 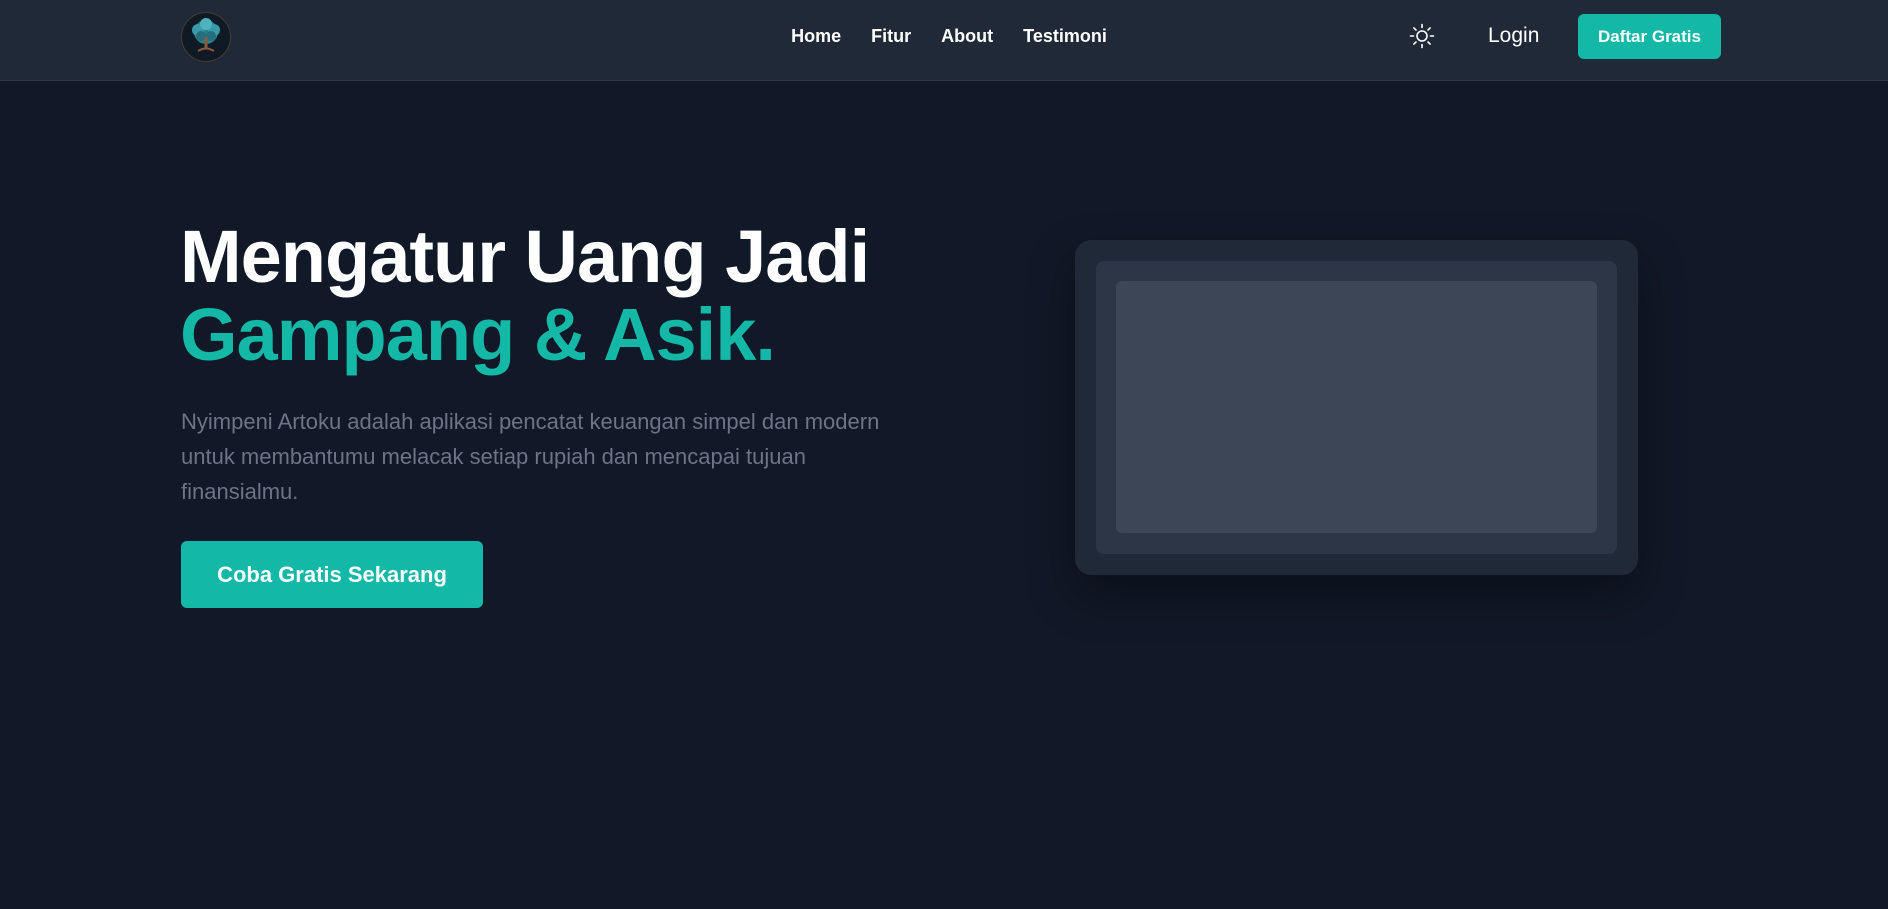 What do you see at coordinates (1065, 36) in the screenshot?
I see `nav-link-testimoni: Testimoni` at bounding box center [1065, 36].